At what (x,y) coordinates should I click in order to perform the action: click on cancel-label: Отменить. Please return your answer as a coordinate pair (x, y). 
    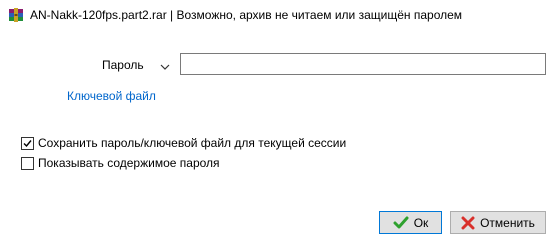
    Looking at the image, I should click on (507, 222).